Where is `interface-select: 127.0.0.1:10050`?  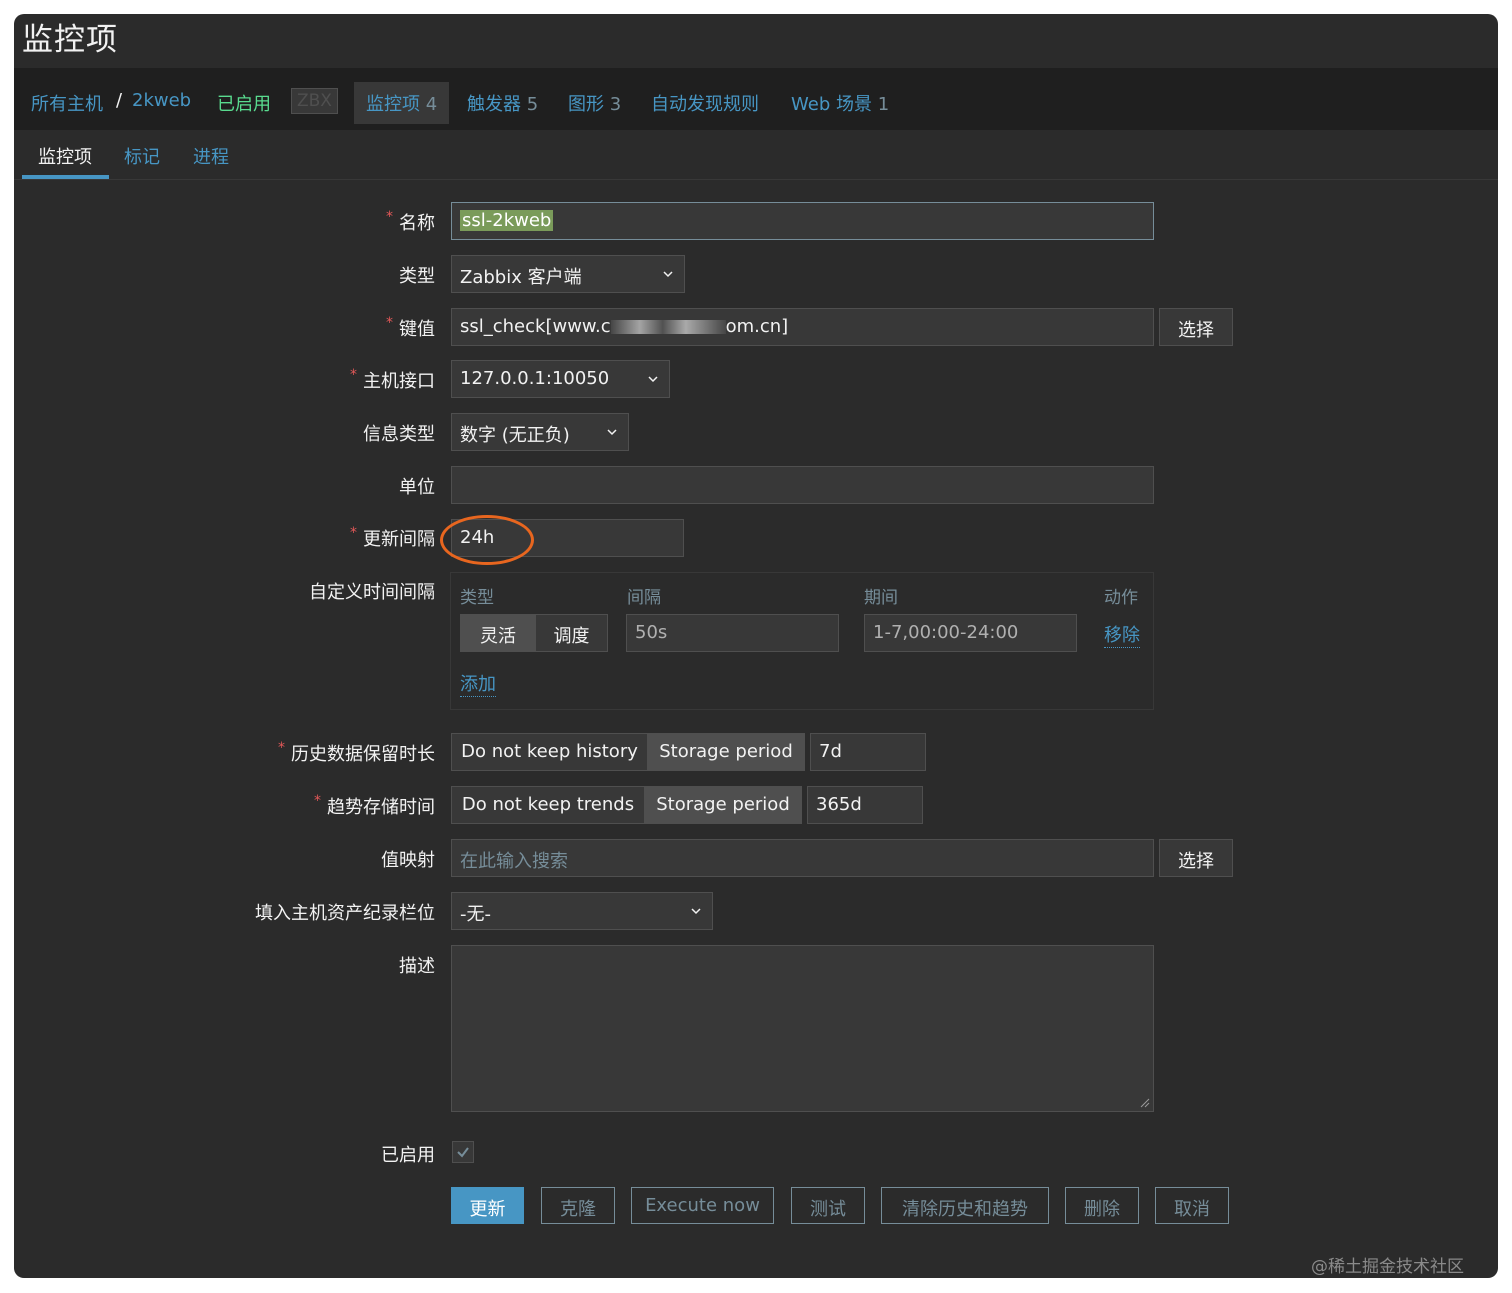 interface-select: 127.0.0.1:10050 is located at coordinates (560, 379).